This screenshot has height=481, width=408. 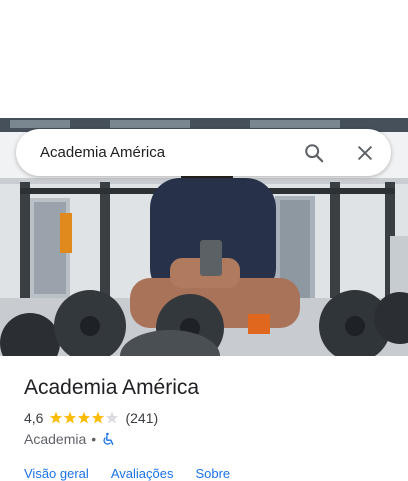 I want to click on review-count: (241), so click(x=142, y=418).